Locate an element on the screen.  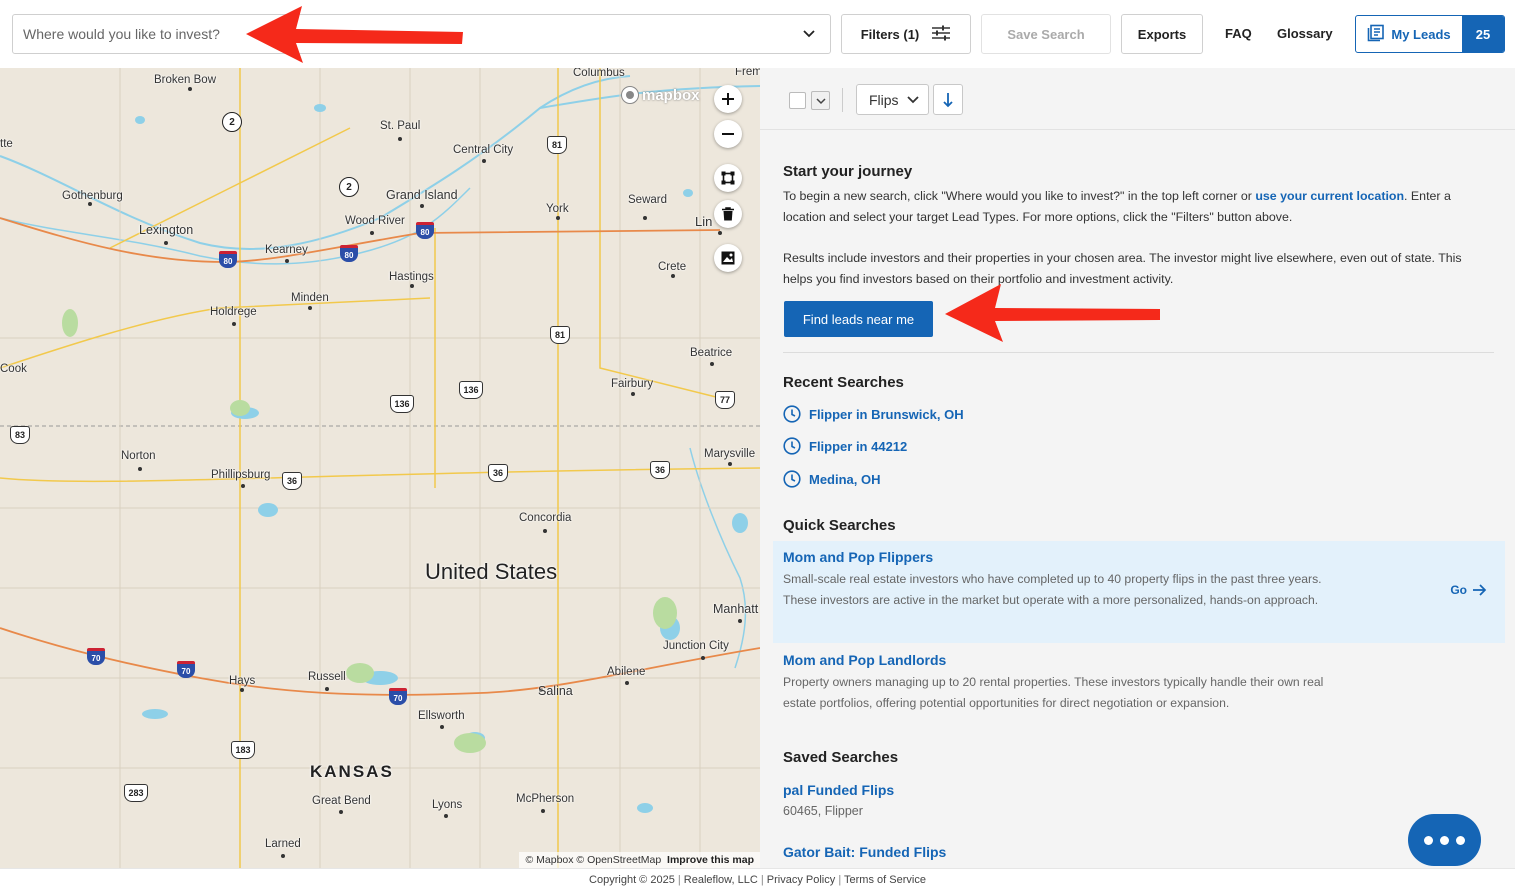
map-style-button is located at coordinates (728, 258).